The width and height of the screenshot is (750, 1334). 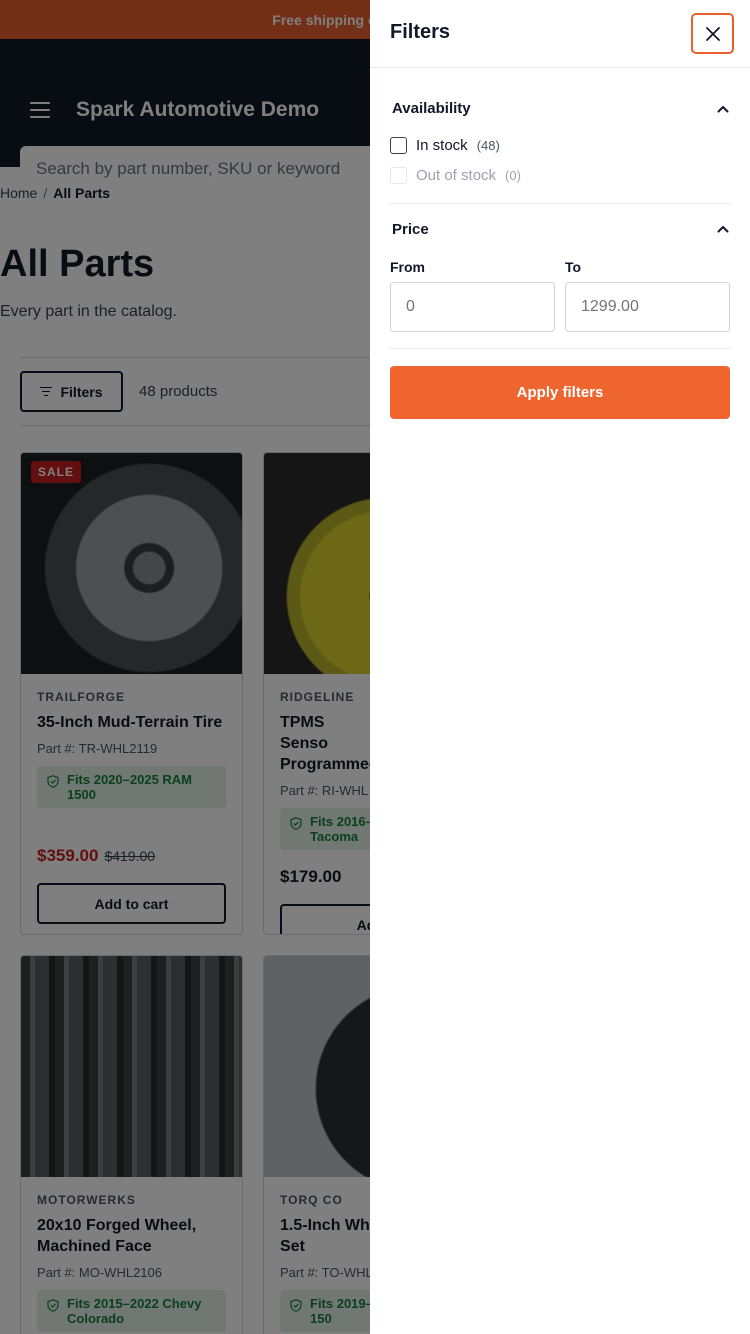 I want to click on price-to-label: To, so click(x=573, y=267).